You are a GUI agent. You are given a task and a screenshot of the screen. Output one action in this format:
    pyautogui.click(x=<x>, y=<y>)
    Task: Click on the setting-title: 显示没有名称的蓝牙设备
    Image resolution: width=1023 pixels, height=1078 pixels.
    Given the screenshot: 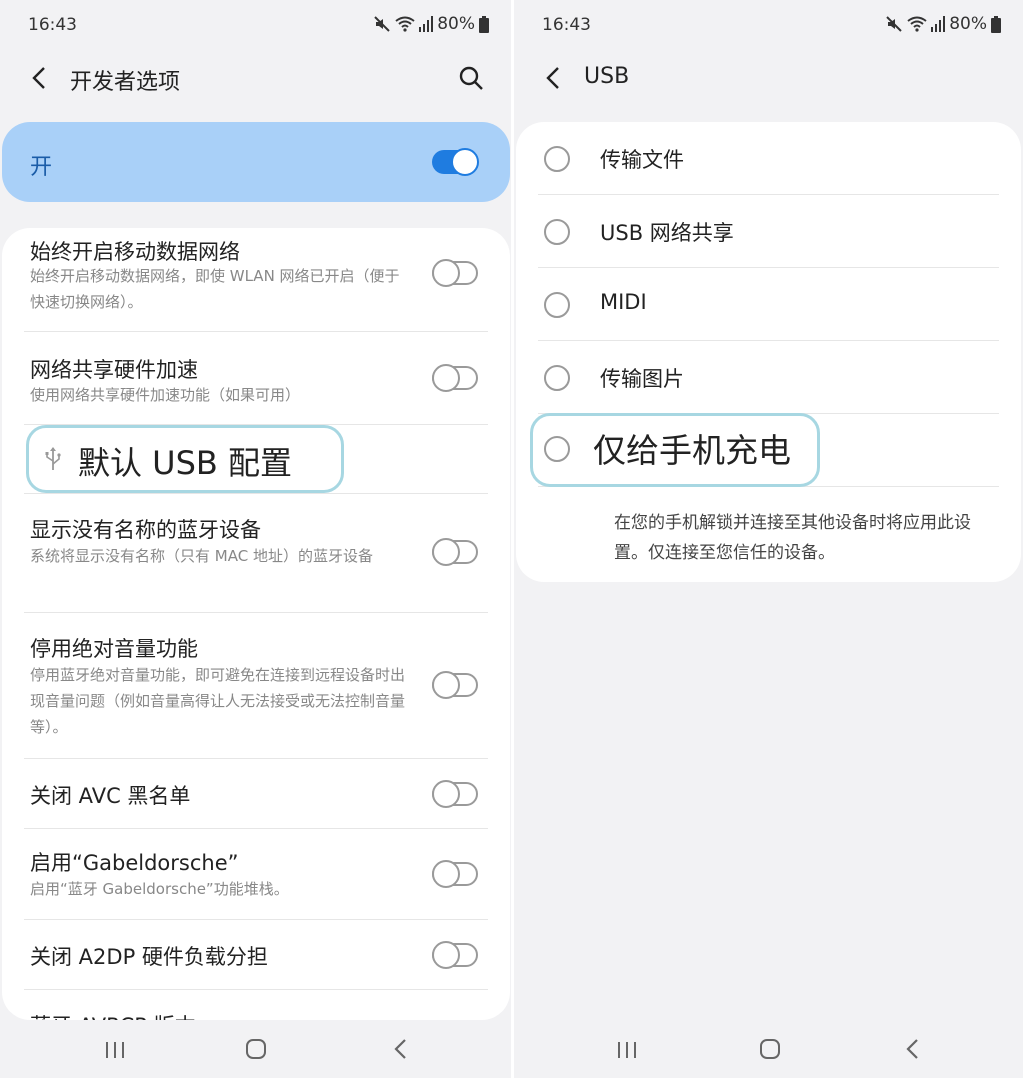 What is the action you would take?
    pyautogui.click(x=145, y=530)
    